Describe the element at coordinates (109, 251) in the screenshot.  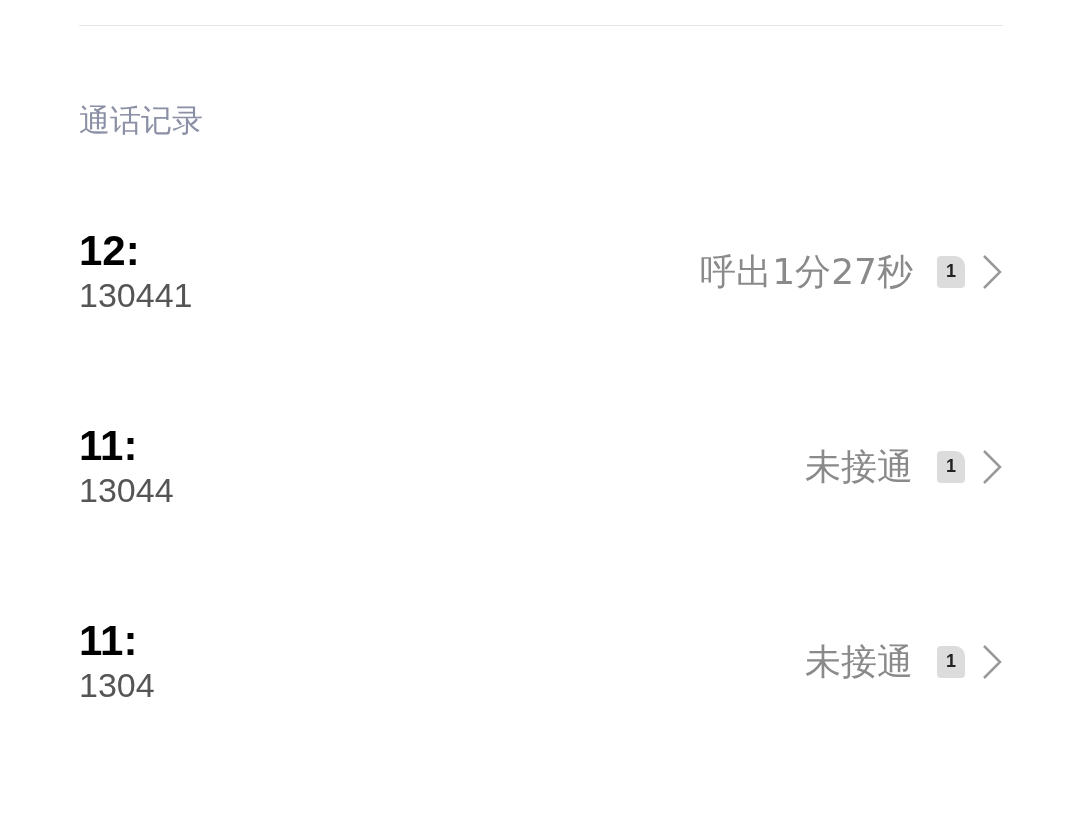
I see `call-time: 12:` at that location.